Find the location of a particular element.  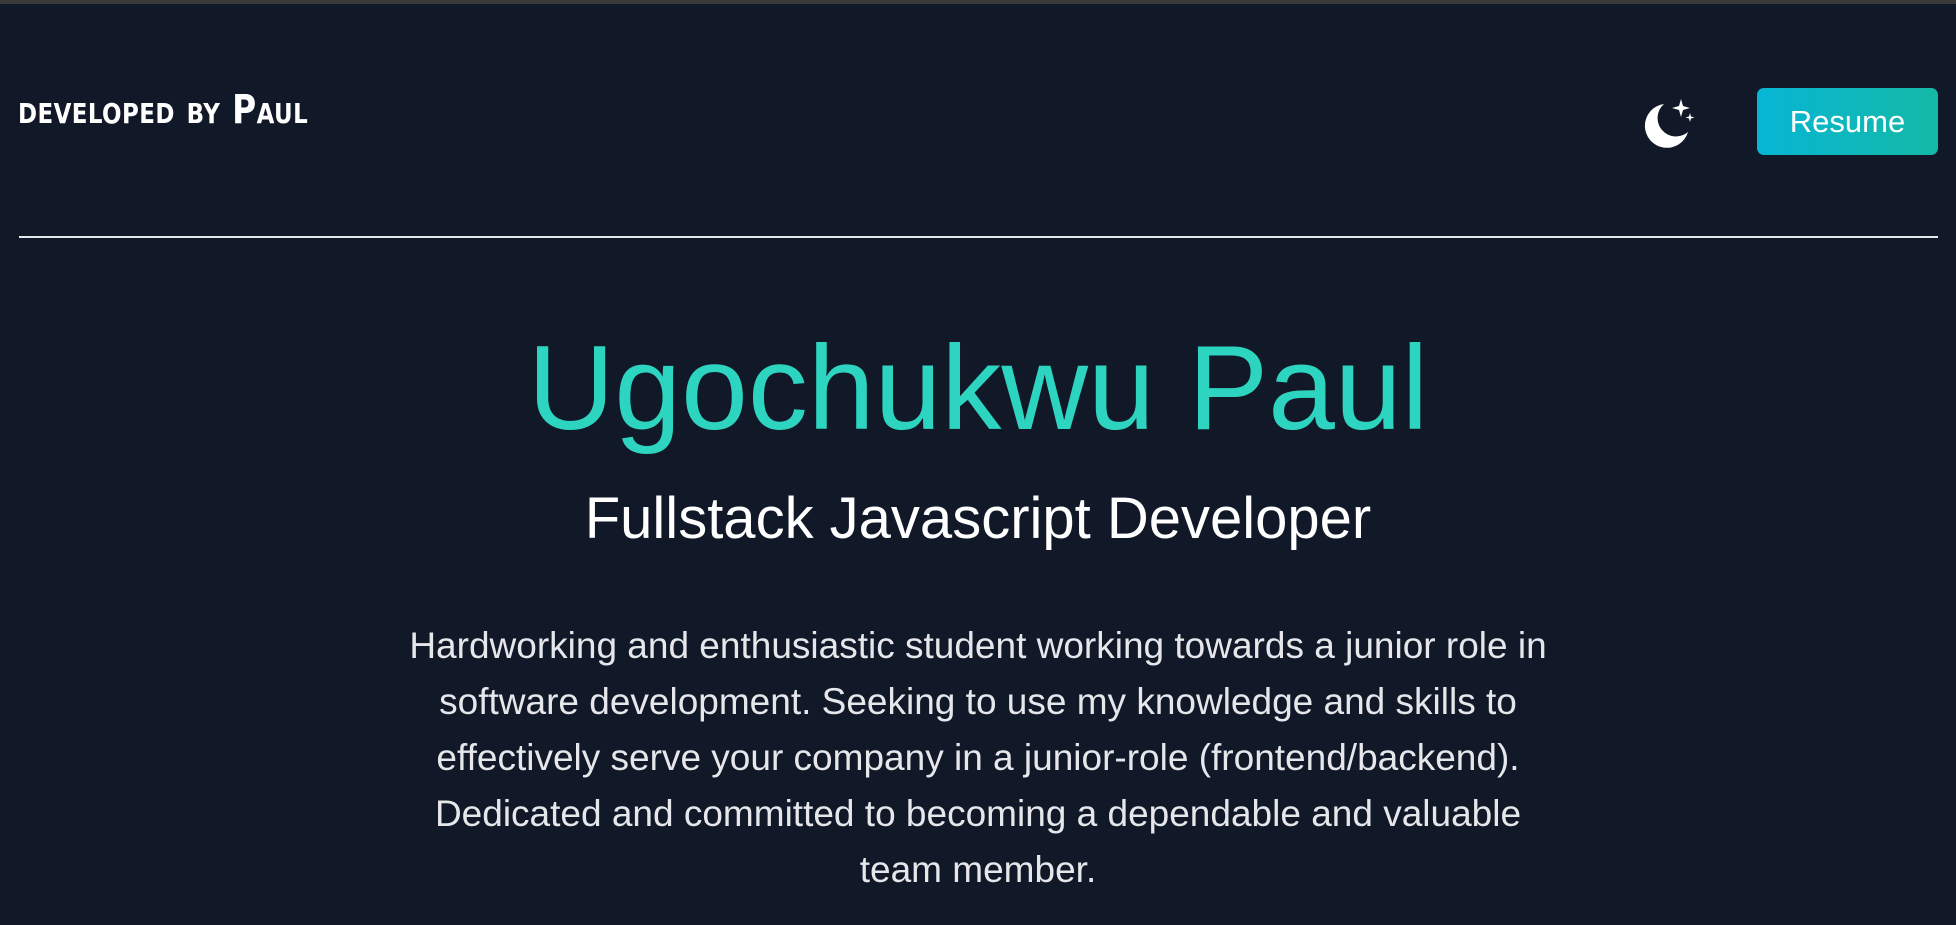

theme-toggle-button is located at coordinates (1667, 125).